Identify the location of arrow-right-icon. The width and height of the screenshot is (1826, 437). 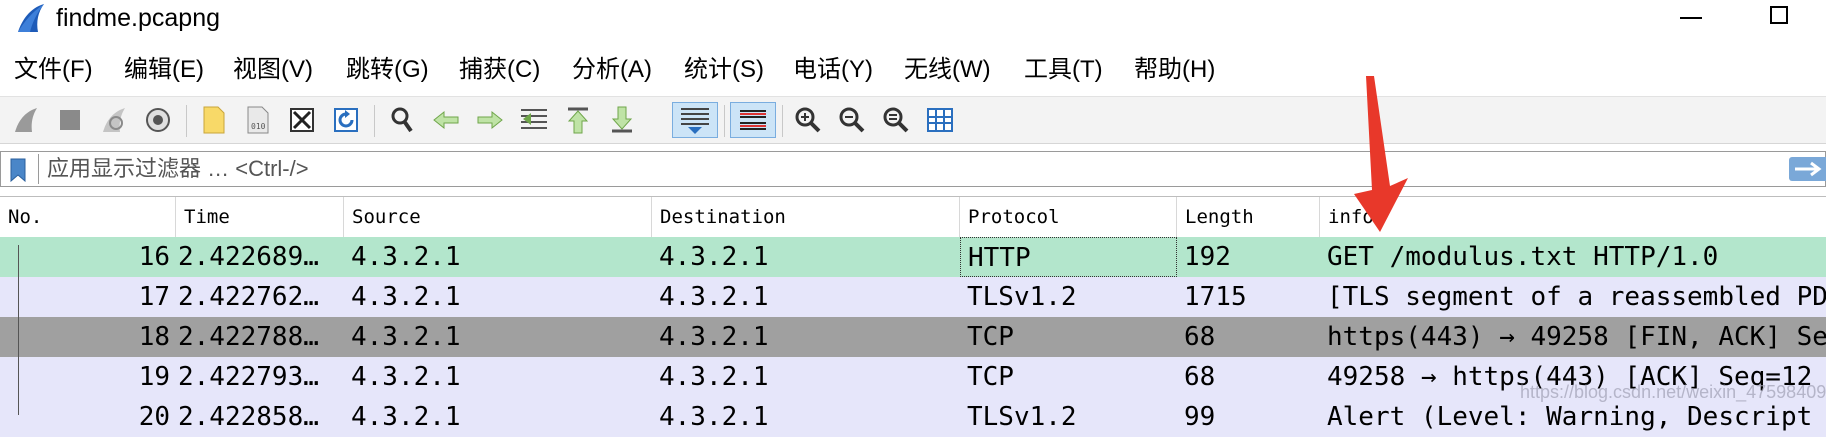
(1808, 169).